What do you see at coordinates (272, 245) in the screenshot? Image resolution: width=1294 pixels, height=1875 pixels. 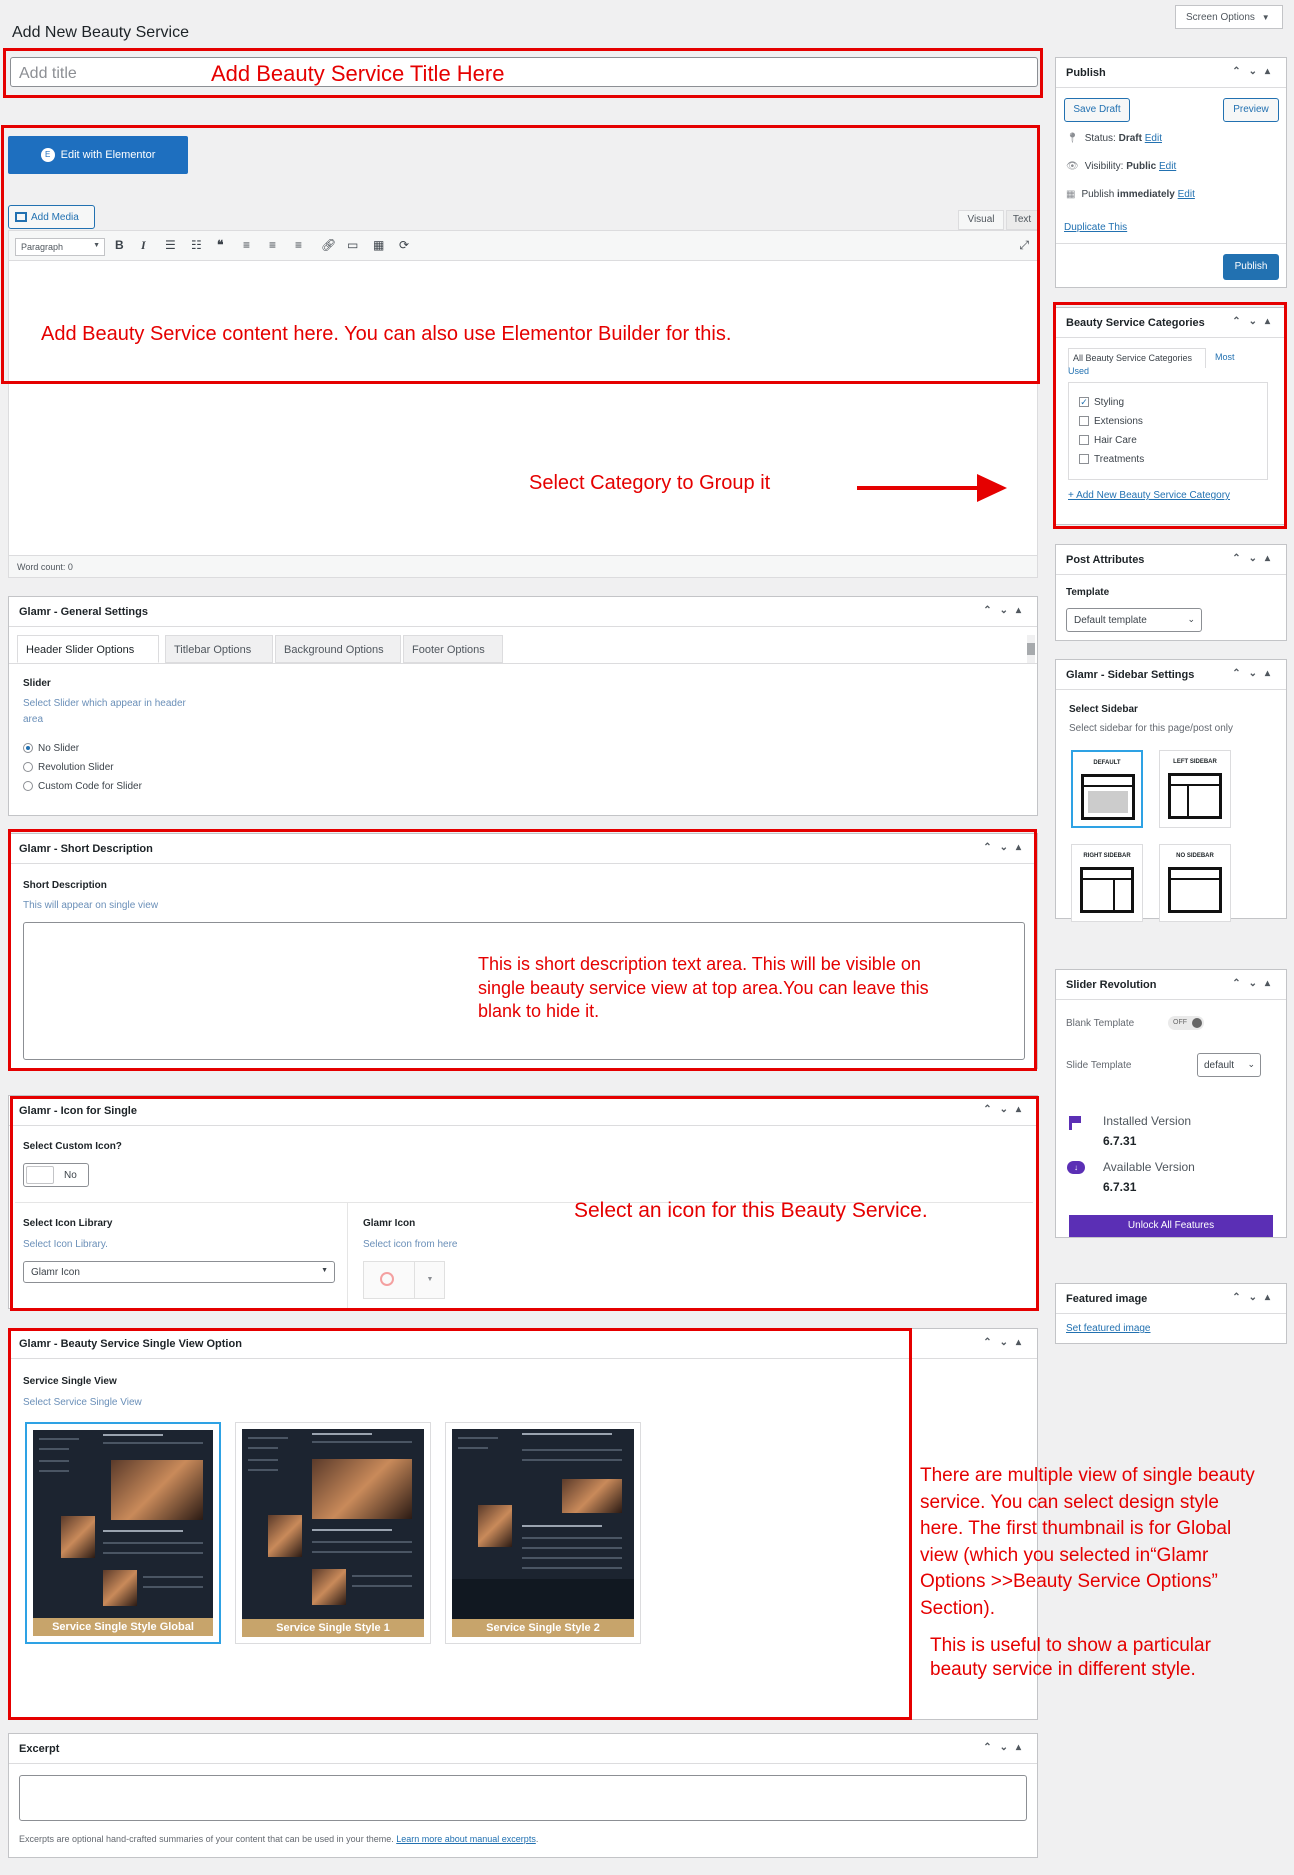 I see `align-center-icon: ≡` at bounding box center [272, 245].